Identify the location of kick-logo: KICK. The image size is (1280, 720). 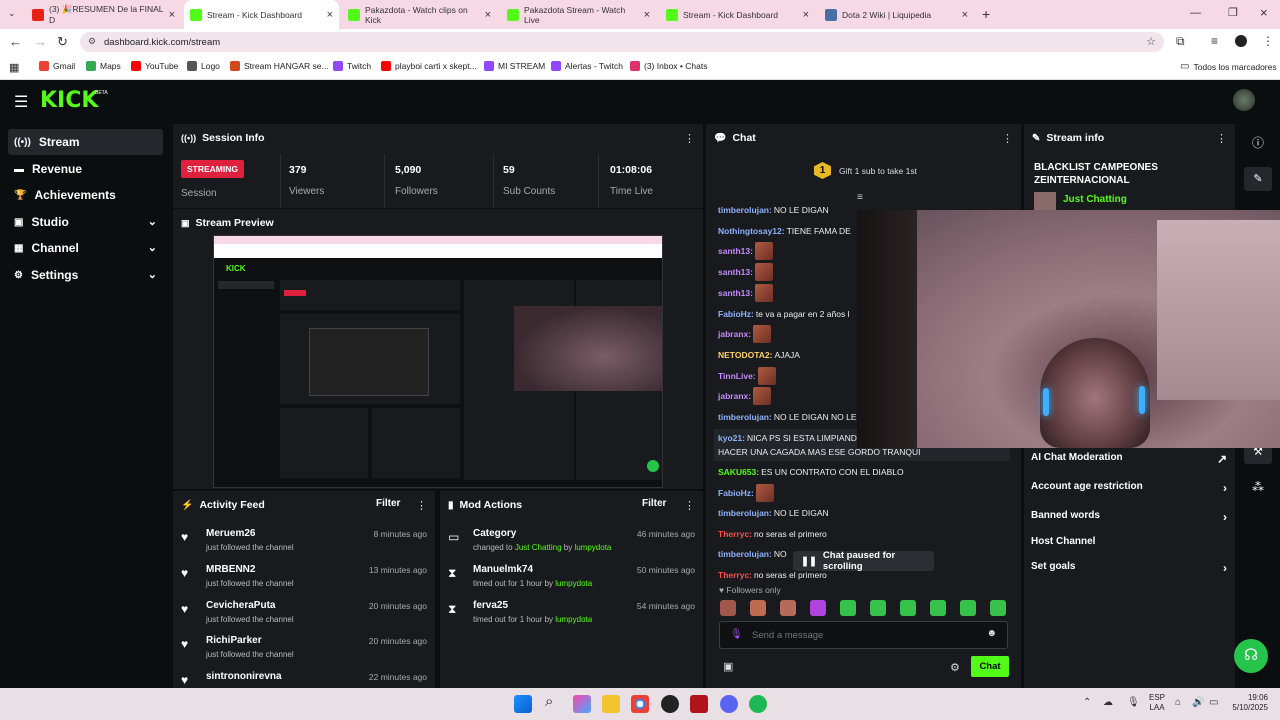
(69, 100).